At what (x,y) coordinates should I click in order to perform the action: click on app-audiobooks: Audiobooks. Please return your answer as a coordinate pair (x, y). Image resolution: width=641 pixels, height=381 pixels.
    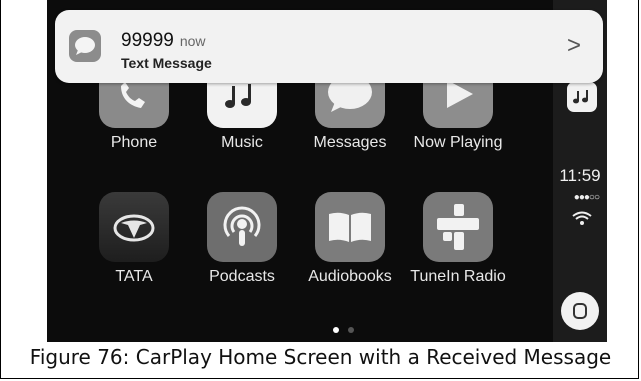
    Looking at the image, I should click on (350, 239).